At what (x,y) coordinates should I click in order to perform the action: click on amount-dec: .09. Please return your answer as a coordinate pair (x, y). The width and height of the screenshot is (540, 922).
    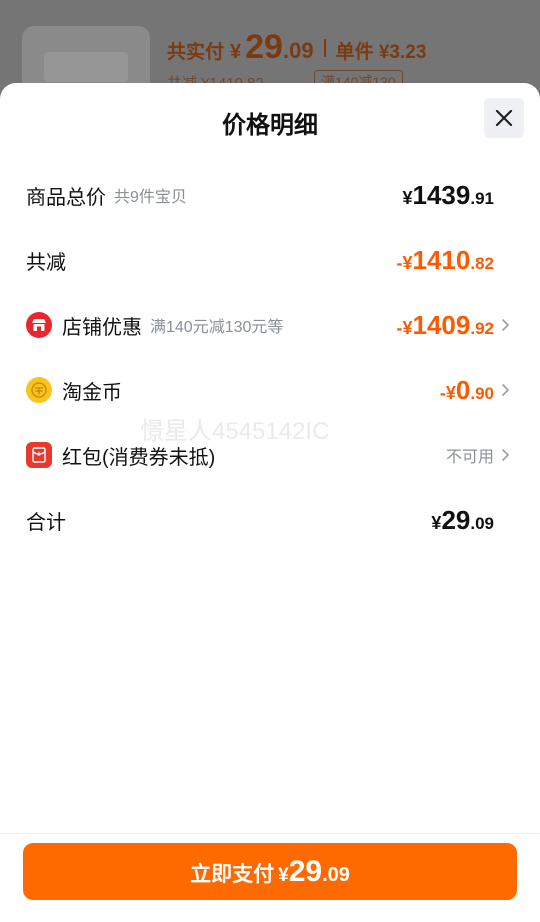
    Looking at the image, I should click on (482, 523).